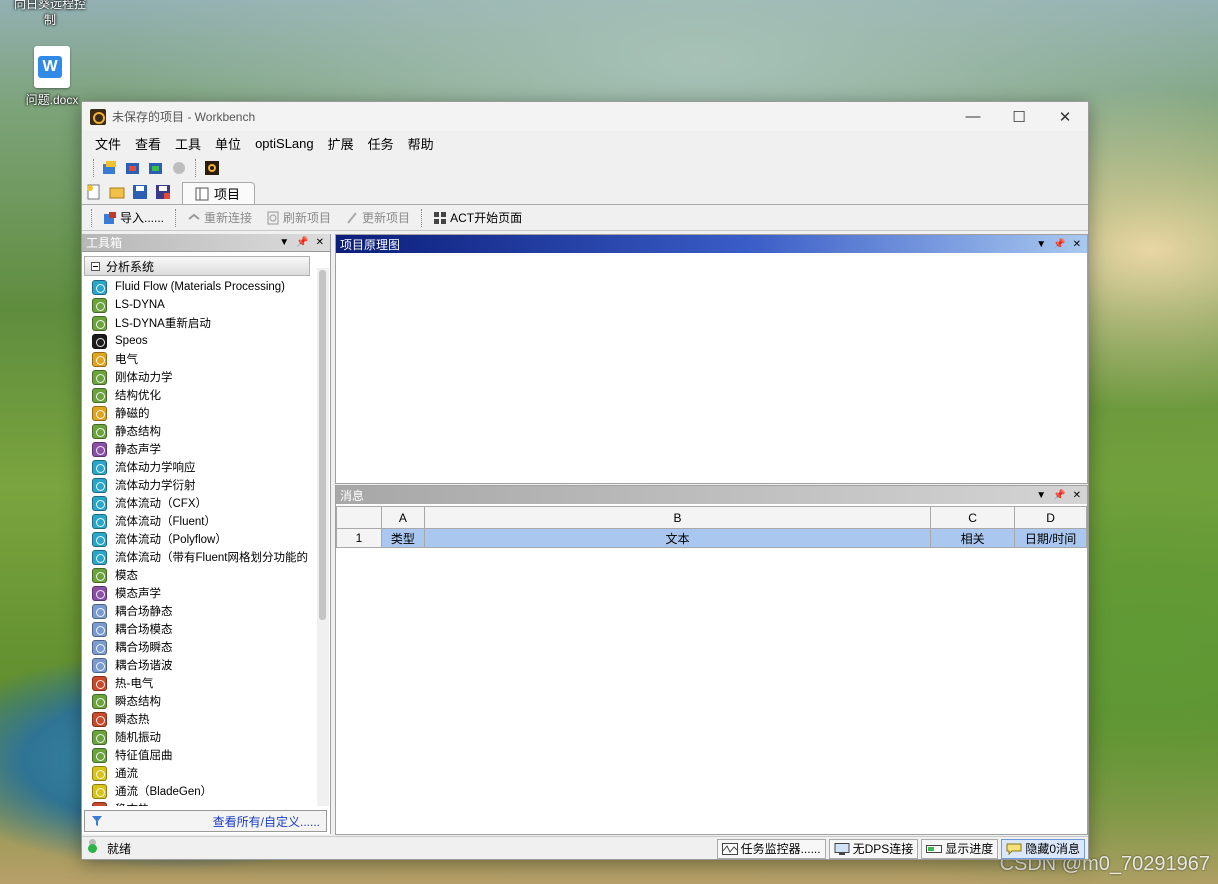 The width and height of the screenshot is (1218, 884). I want to click on save-as-icon, so click(163, 192).